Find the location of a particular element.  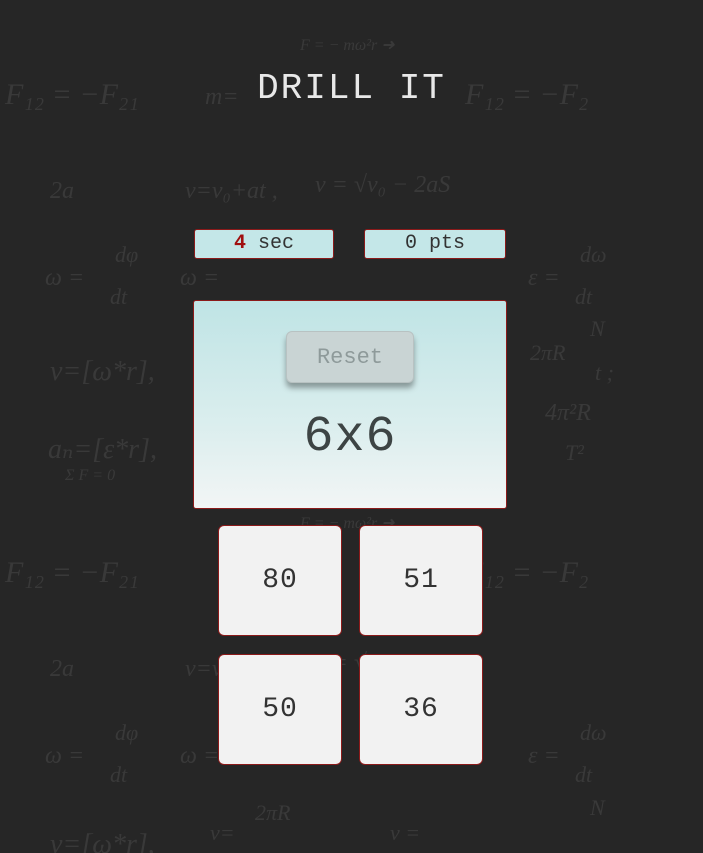

svg-text: v = √v₀ − 2aS is located at coordinates (382, 185).